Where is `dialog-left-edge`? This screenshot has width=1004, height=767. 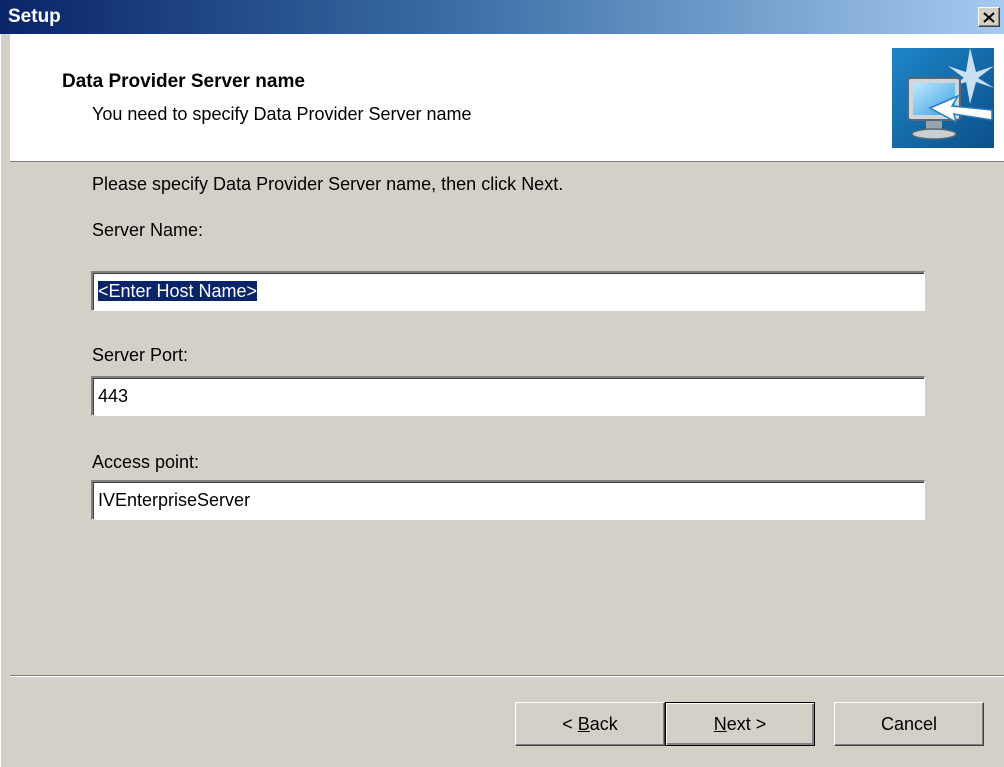
dialog-left-edge is located at coordinates (5, 400).